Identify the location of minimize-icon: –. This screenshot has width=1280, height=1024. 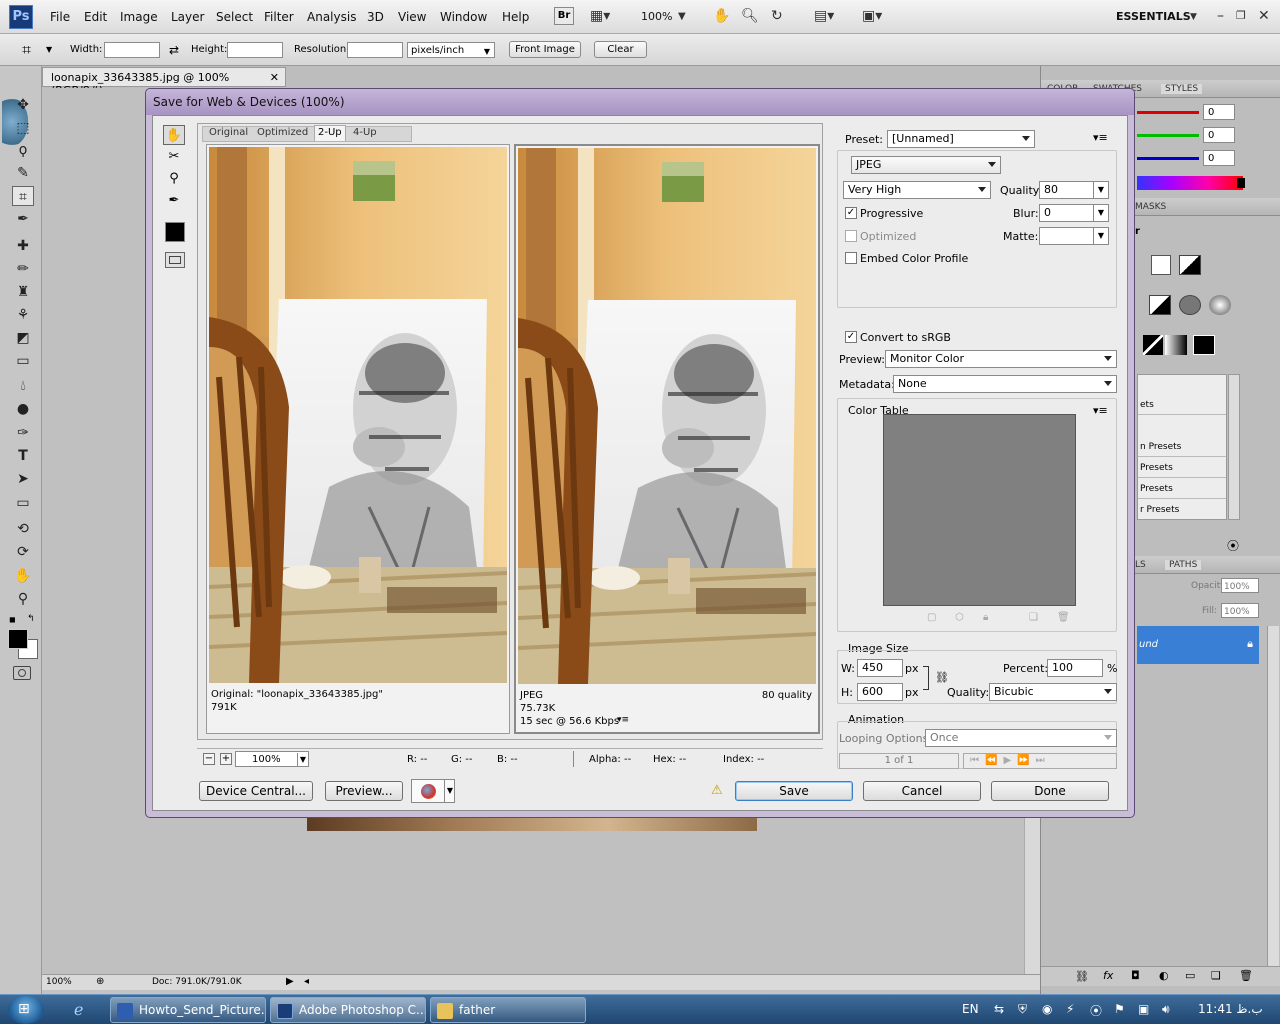
(1220, 16).